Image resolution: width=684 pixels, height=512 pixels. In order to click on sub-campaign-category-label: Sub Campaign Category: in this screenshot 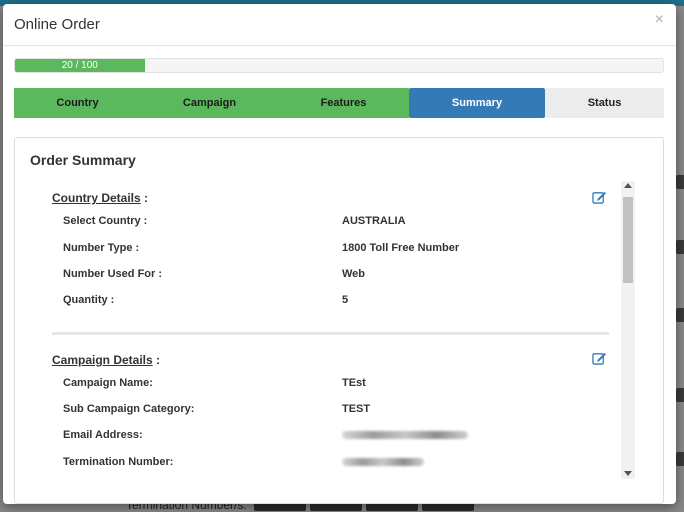, I will do `click(129, 409)`.